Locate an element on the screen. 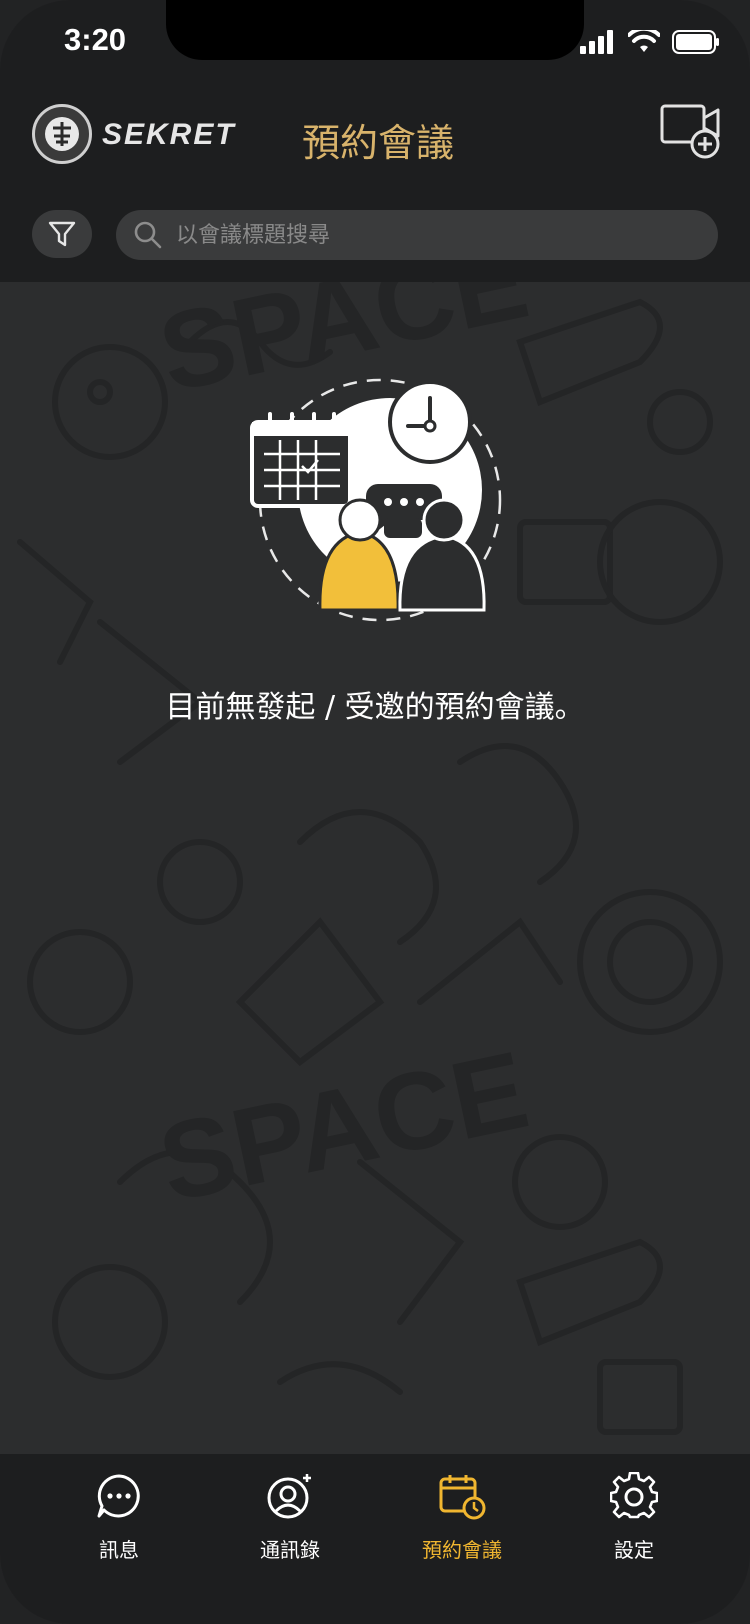 This screenshot has width=750, height=1624. tab-label: 通訊錄 is located at coordinates (290, 1550).